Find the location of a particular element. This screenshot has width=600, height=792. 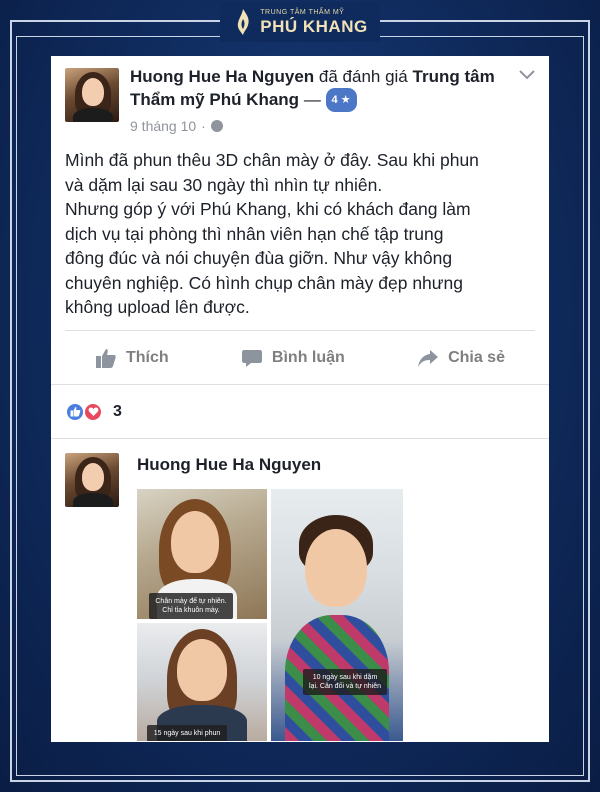

globe-icon is located at coordinates (216, 126).